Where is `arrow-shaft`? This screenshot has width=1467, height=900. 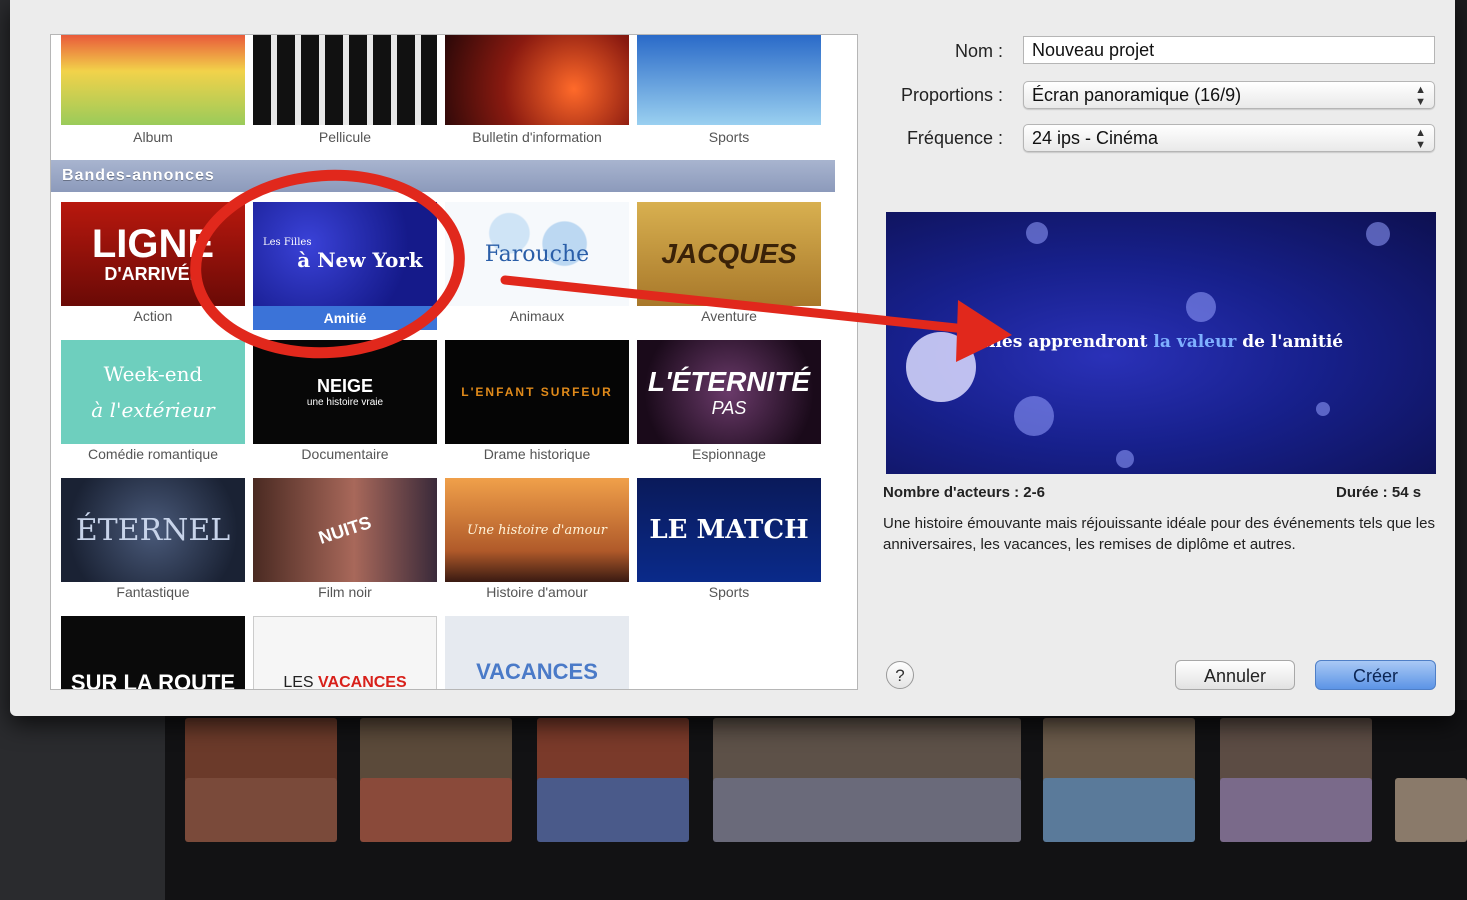
arrow-shaft is located at coordinates (740, 305).